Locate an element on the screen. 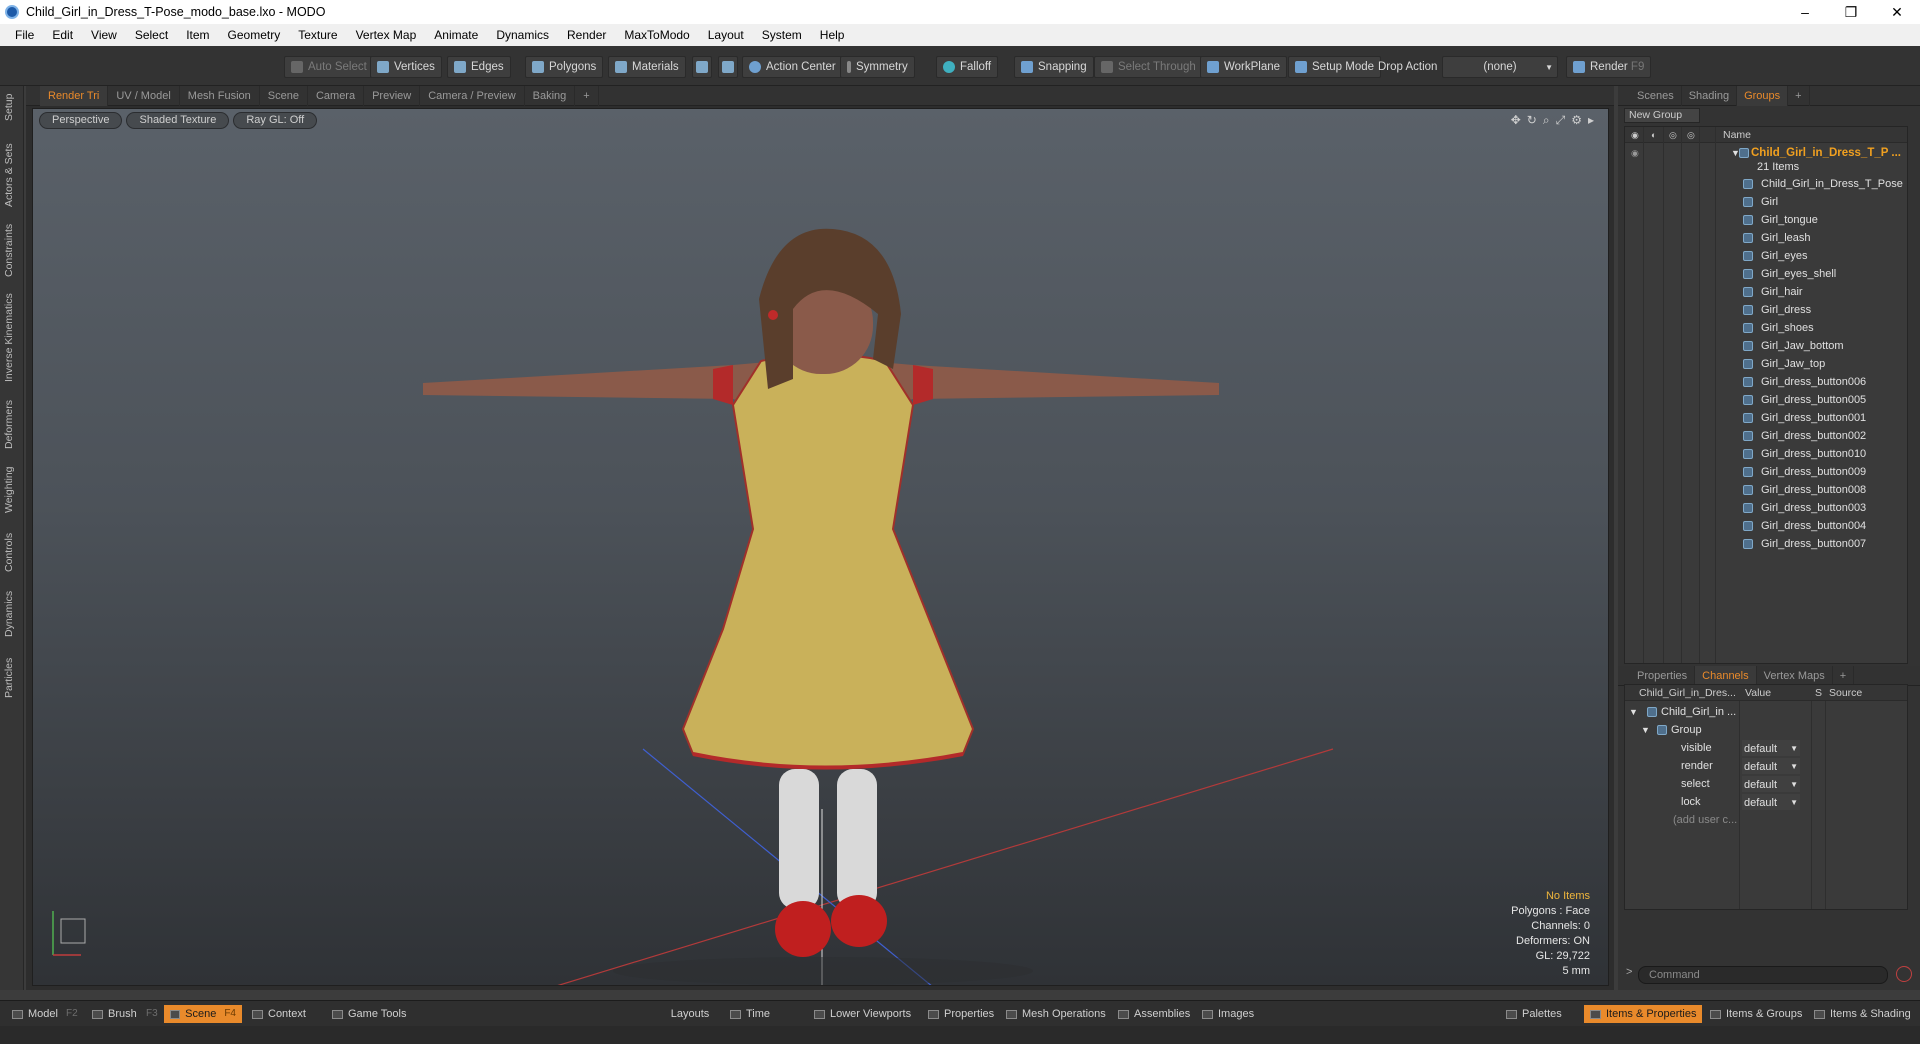  drop-action-select: (none) ▼ is located at coordinates (1500, 67).